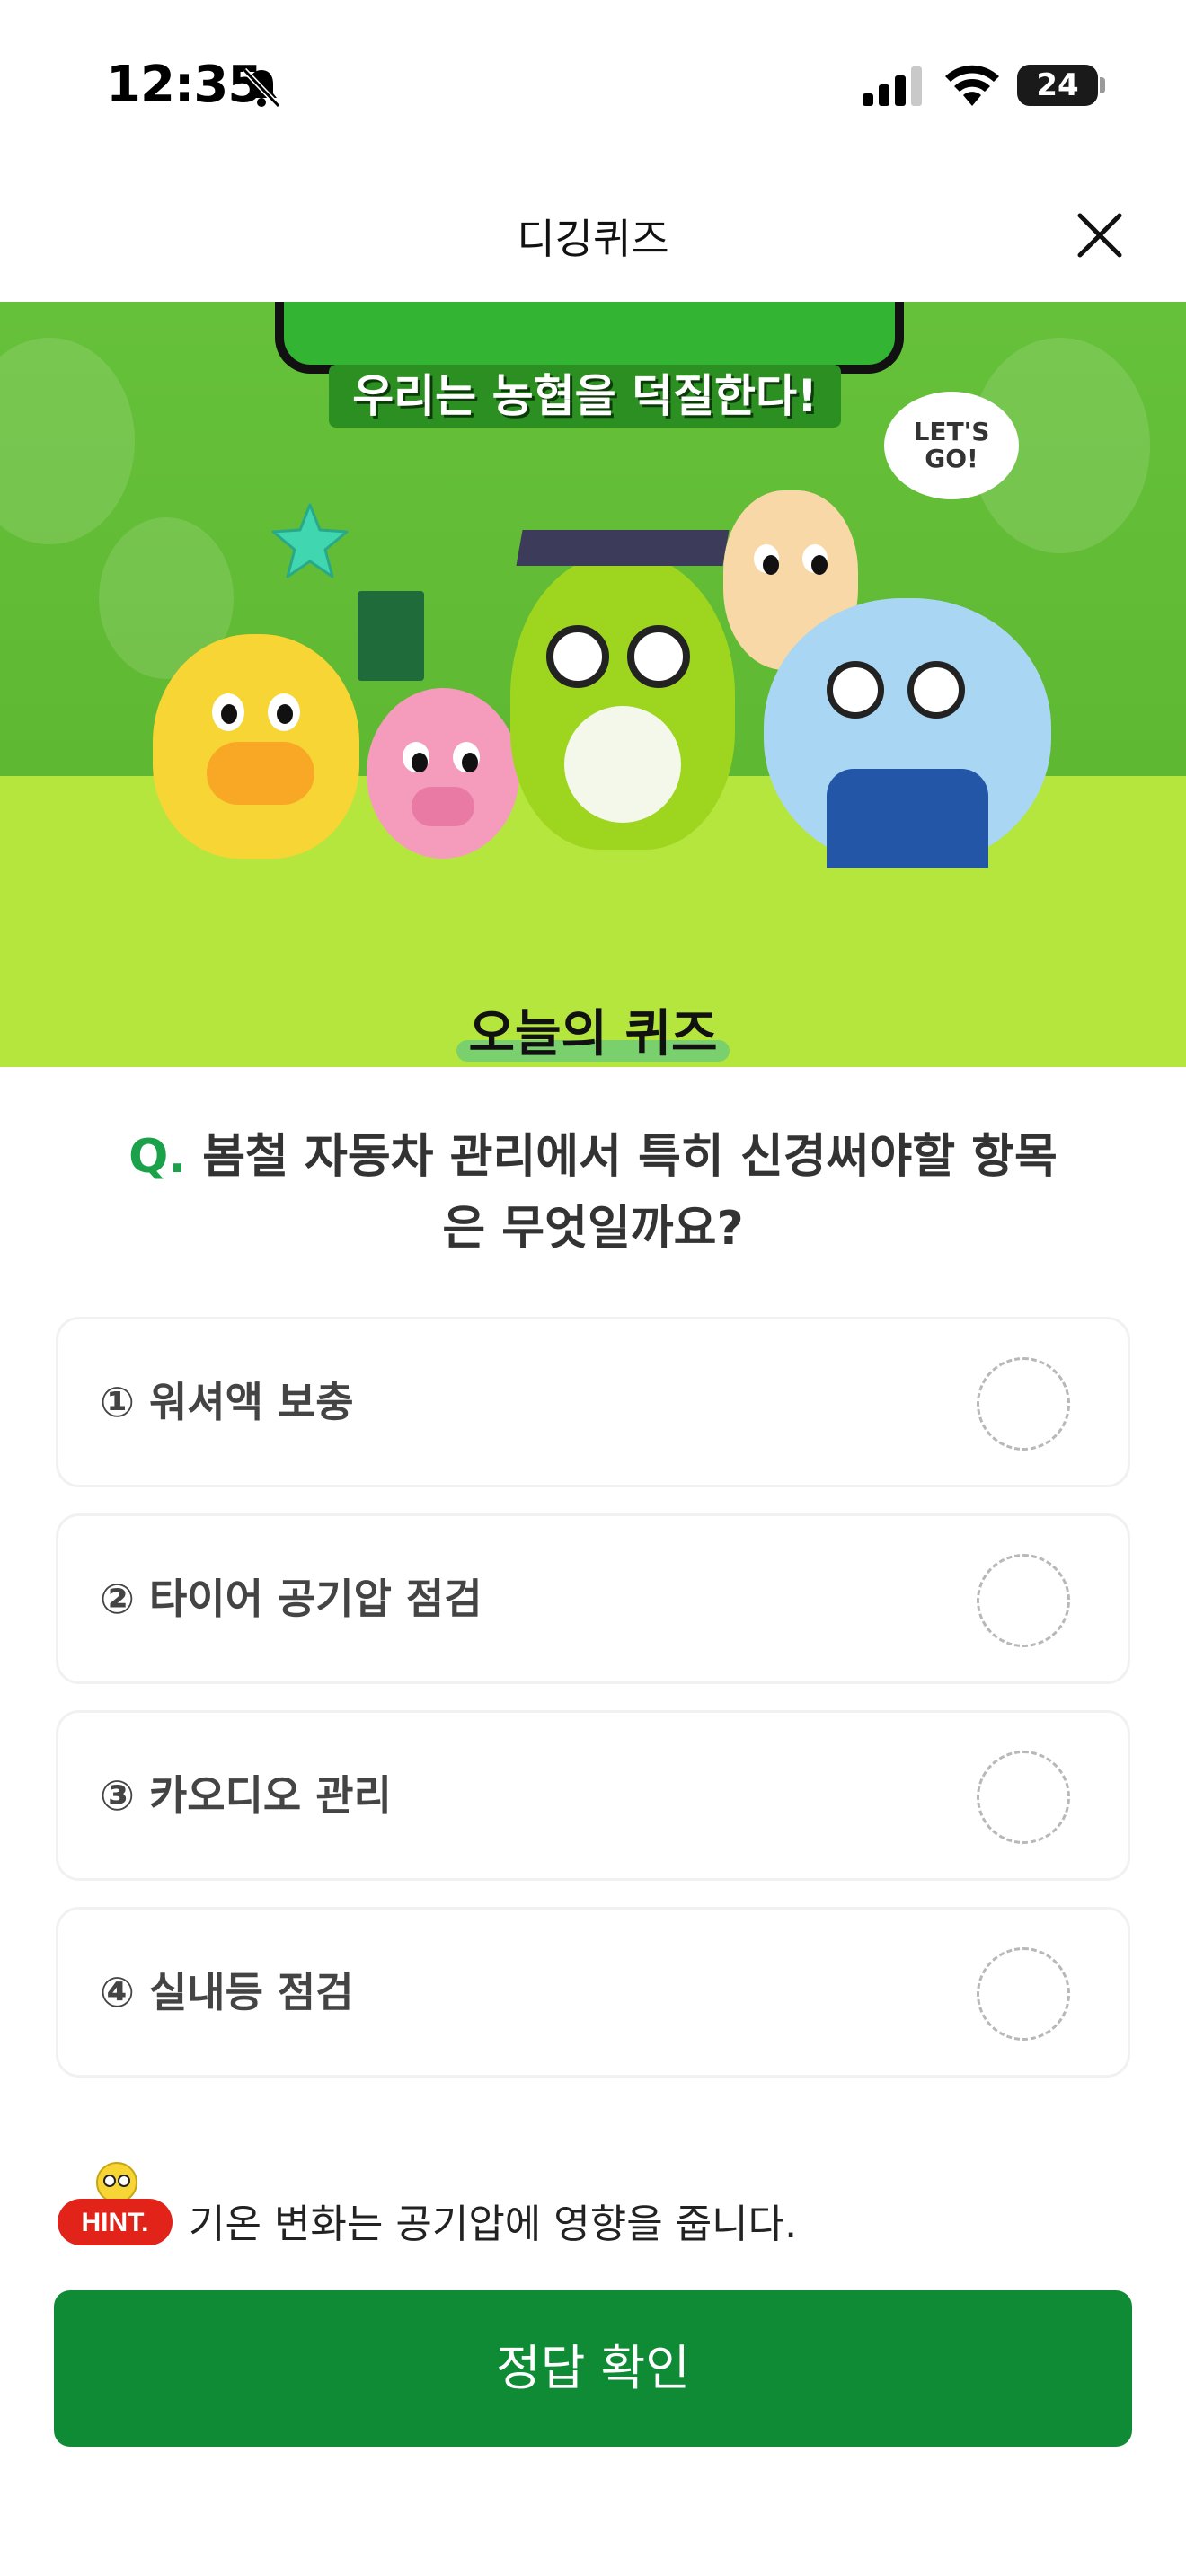 The height and width of the screenshot is (2576, 1186). Describe the element at coordinates (310, 540) in the screenshot. I see `star-icon` at that location.